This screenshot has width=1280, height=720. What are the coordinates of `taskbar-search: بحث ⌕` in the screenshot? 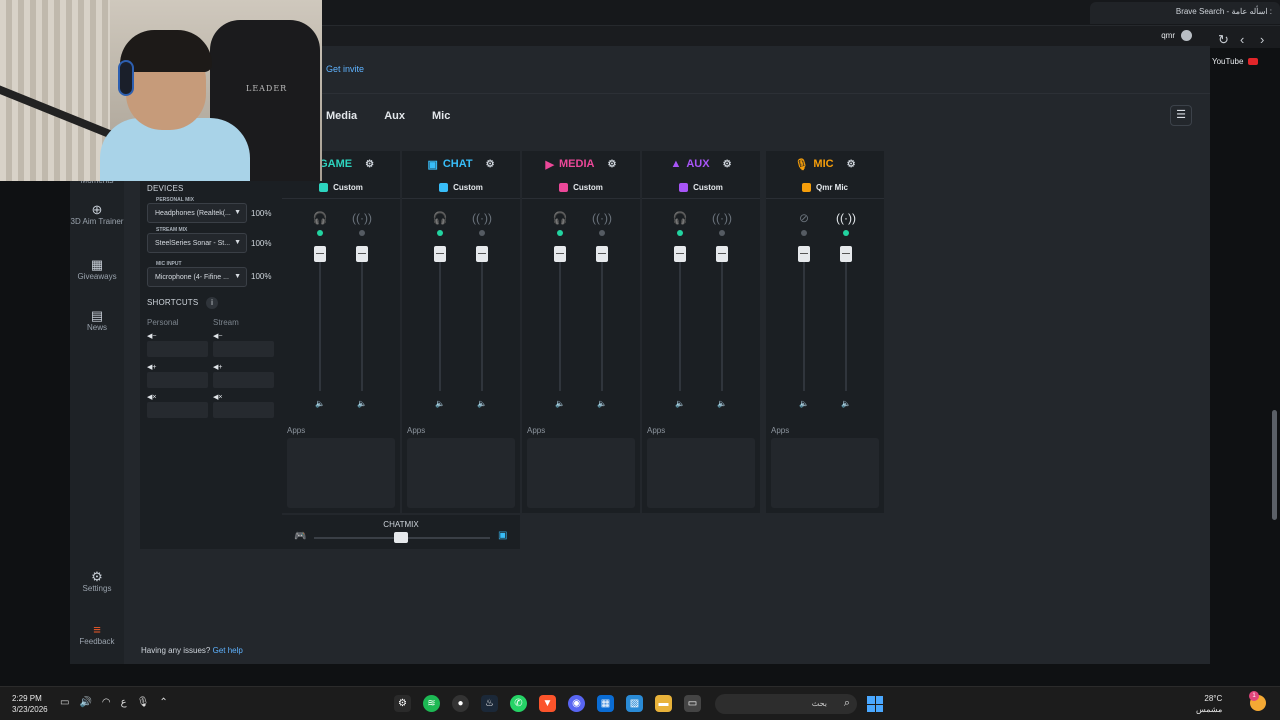 It's located at (786, 704).